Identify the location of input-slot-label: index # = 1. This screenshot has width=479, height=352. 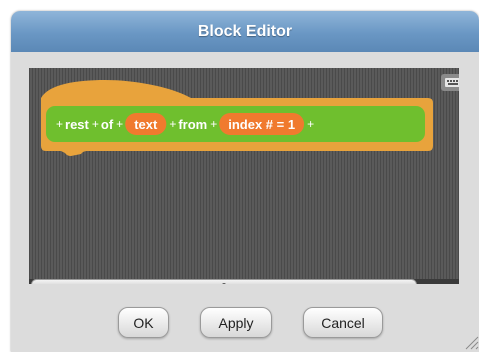
(261, 124).